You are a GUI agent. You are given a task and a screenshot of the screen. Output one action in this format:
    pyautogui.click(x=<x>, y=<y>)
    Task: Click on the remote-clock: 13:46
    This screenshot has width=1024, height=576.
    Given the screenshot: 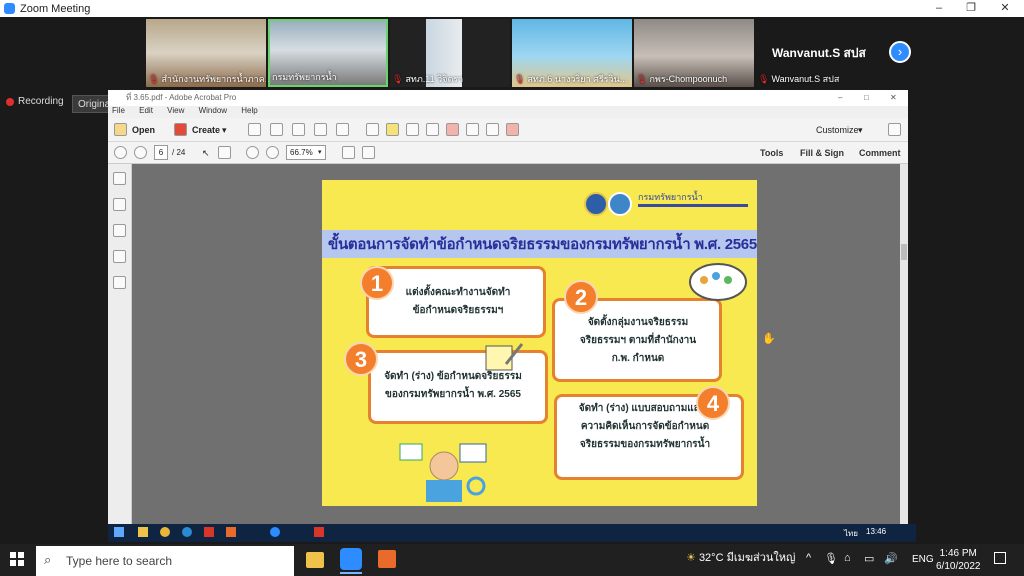 What is the action you would take?
    pyautogui.click(x=876, y=531)
    